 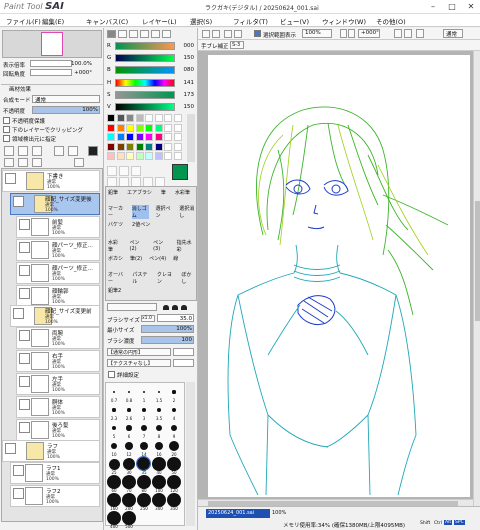 What do you see at coordinates (159, 21) in the screenshot?
I see `menu-layer: レイヤー(L)` at bounding box center [159, 21].